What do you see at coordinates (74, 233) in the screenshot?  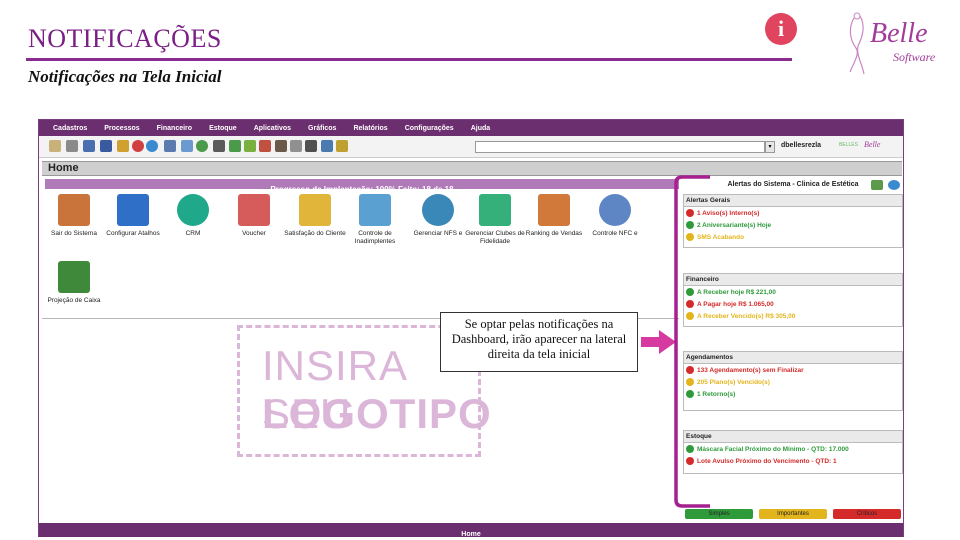 I see `tile-label: Sair do Sistema` at bounding box center [74, 233].